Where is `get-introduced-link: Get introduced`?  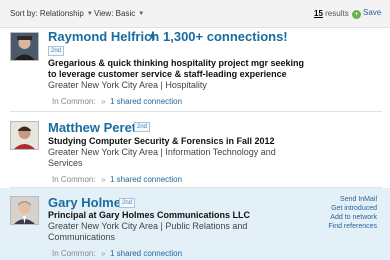 get-introduced-link: Get introduced is located at coordinates (351, 208).